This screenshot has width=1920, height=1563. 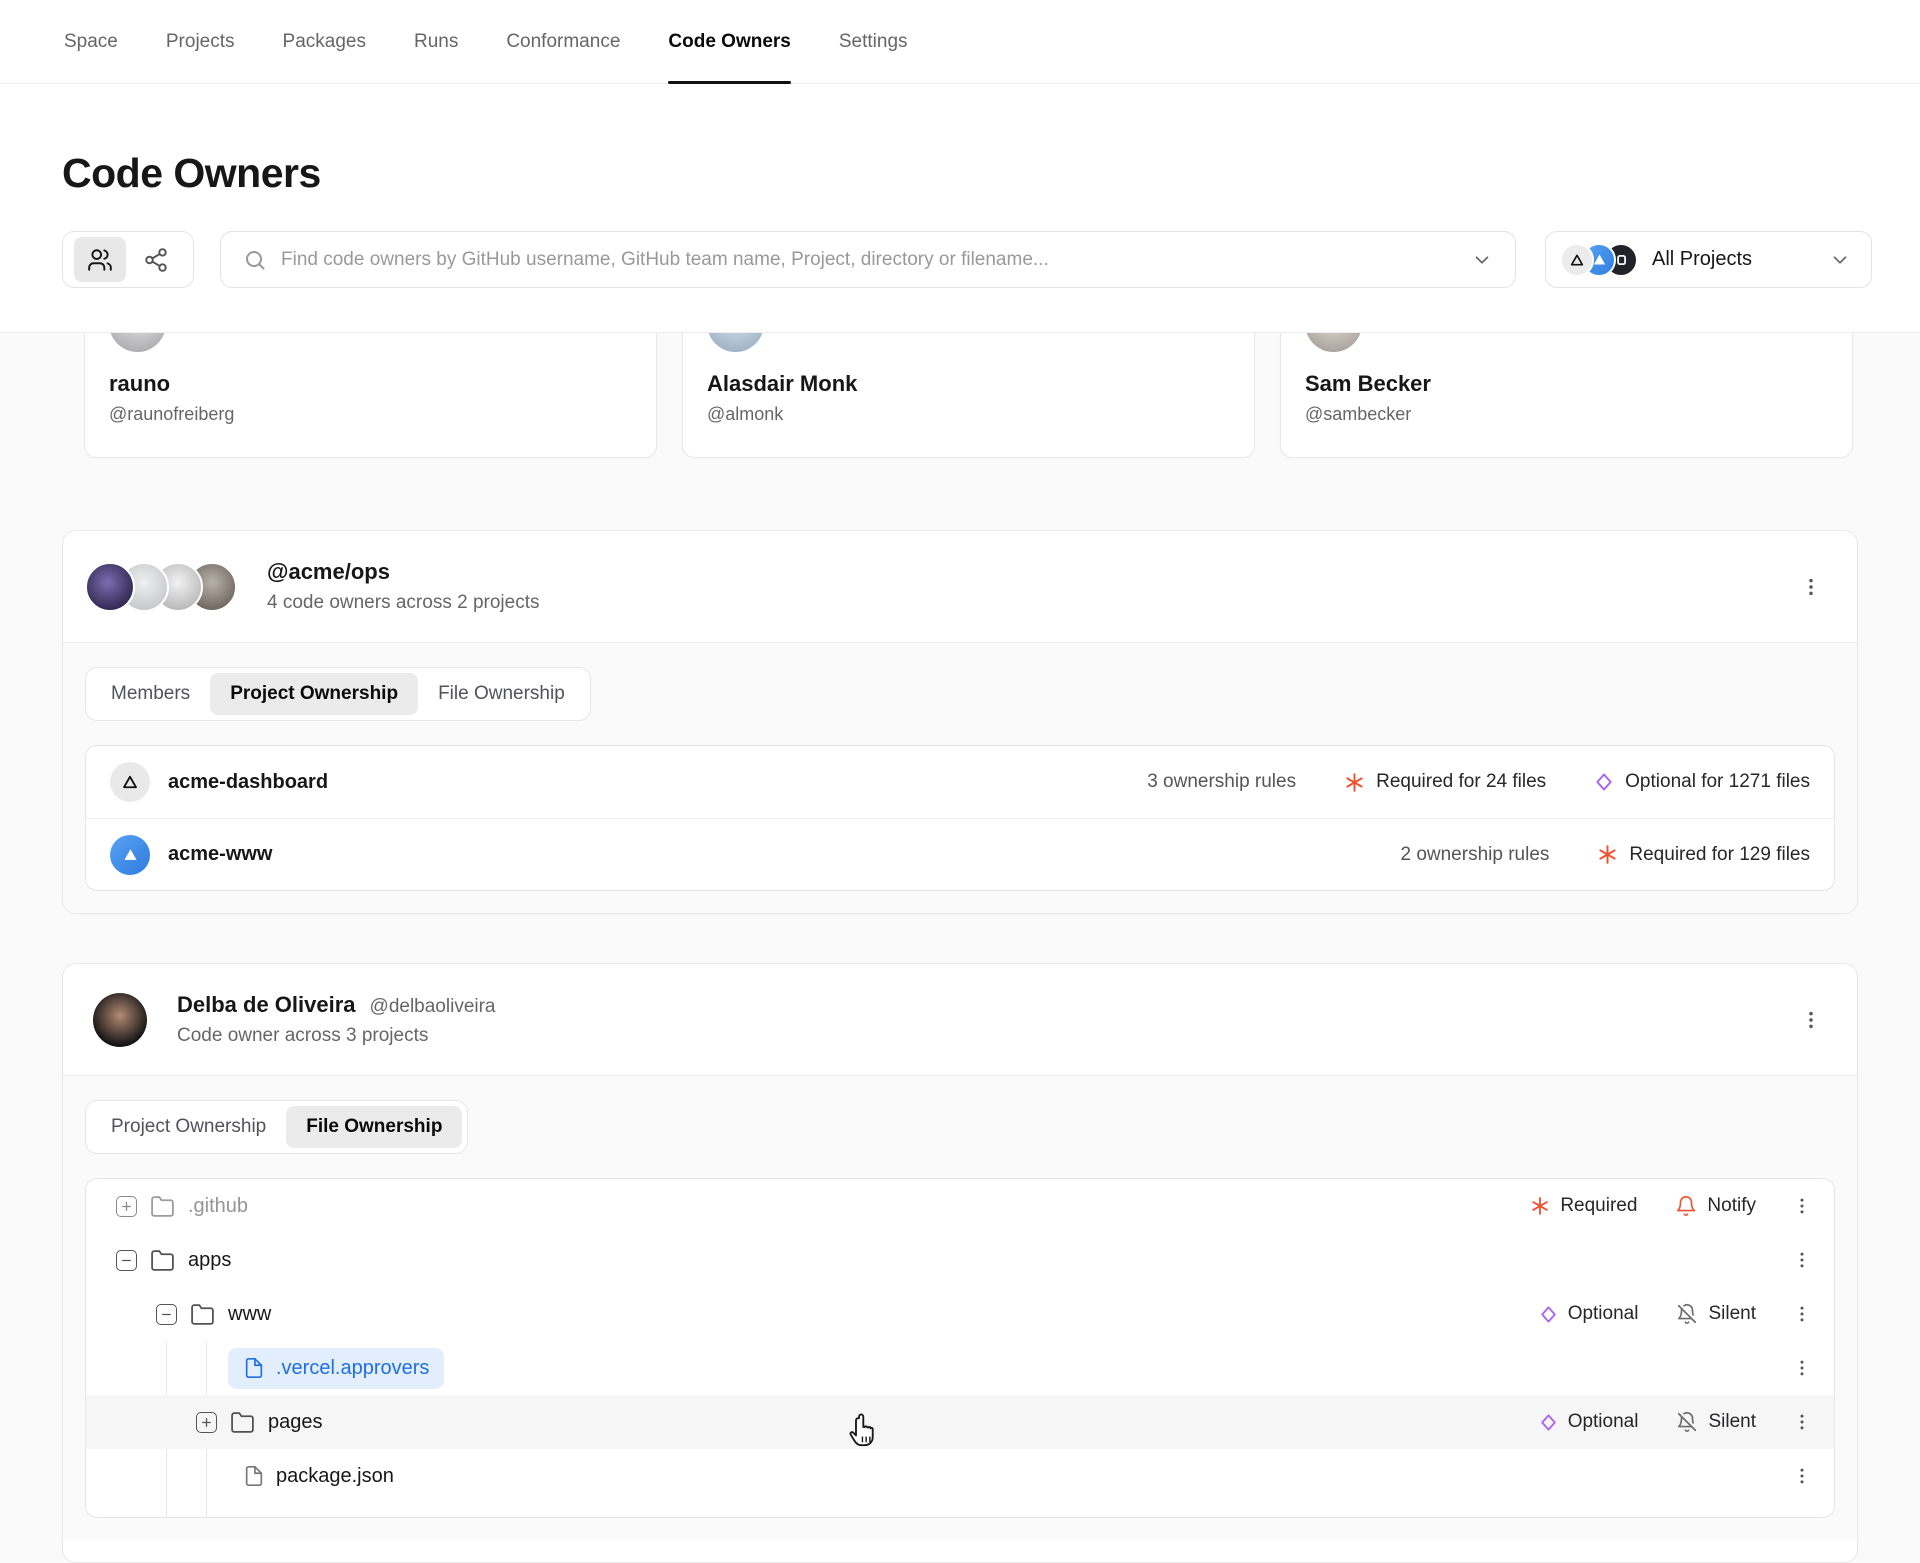 What do you see at coordinates (250, 1313) in the screenshot?
I see `tree-label: www` at bounding box center [250, 1313].